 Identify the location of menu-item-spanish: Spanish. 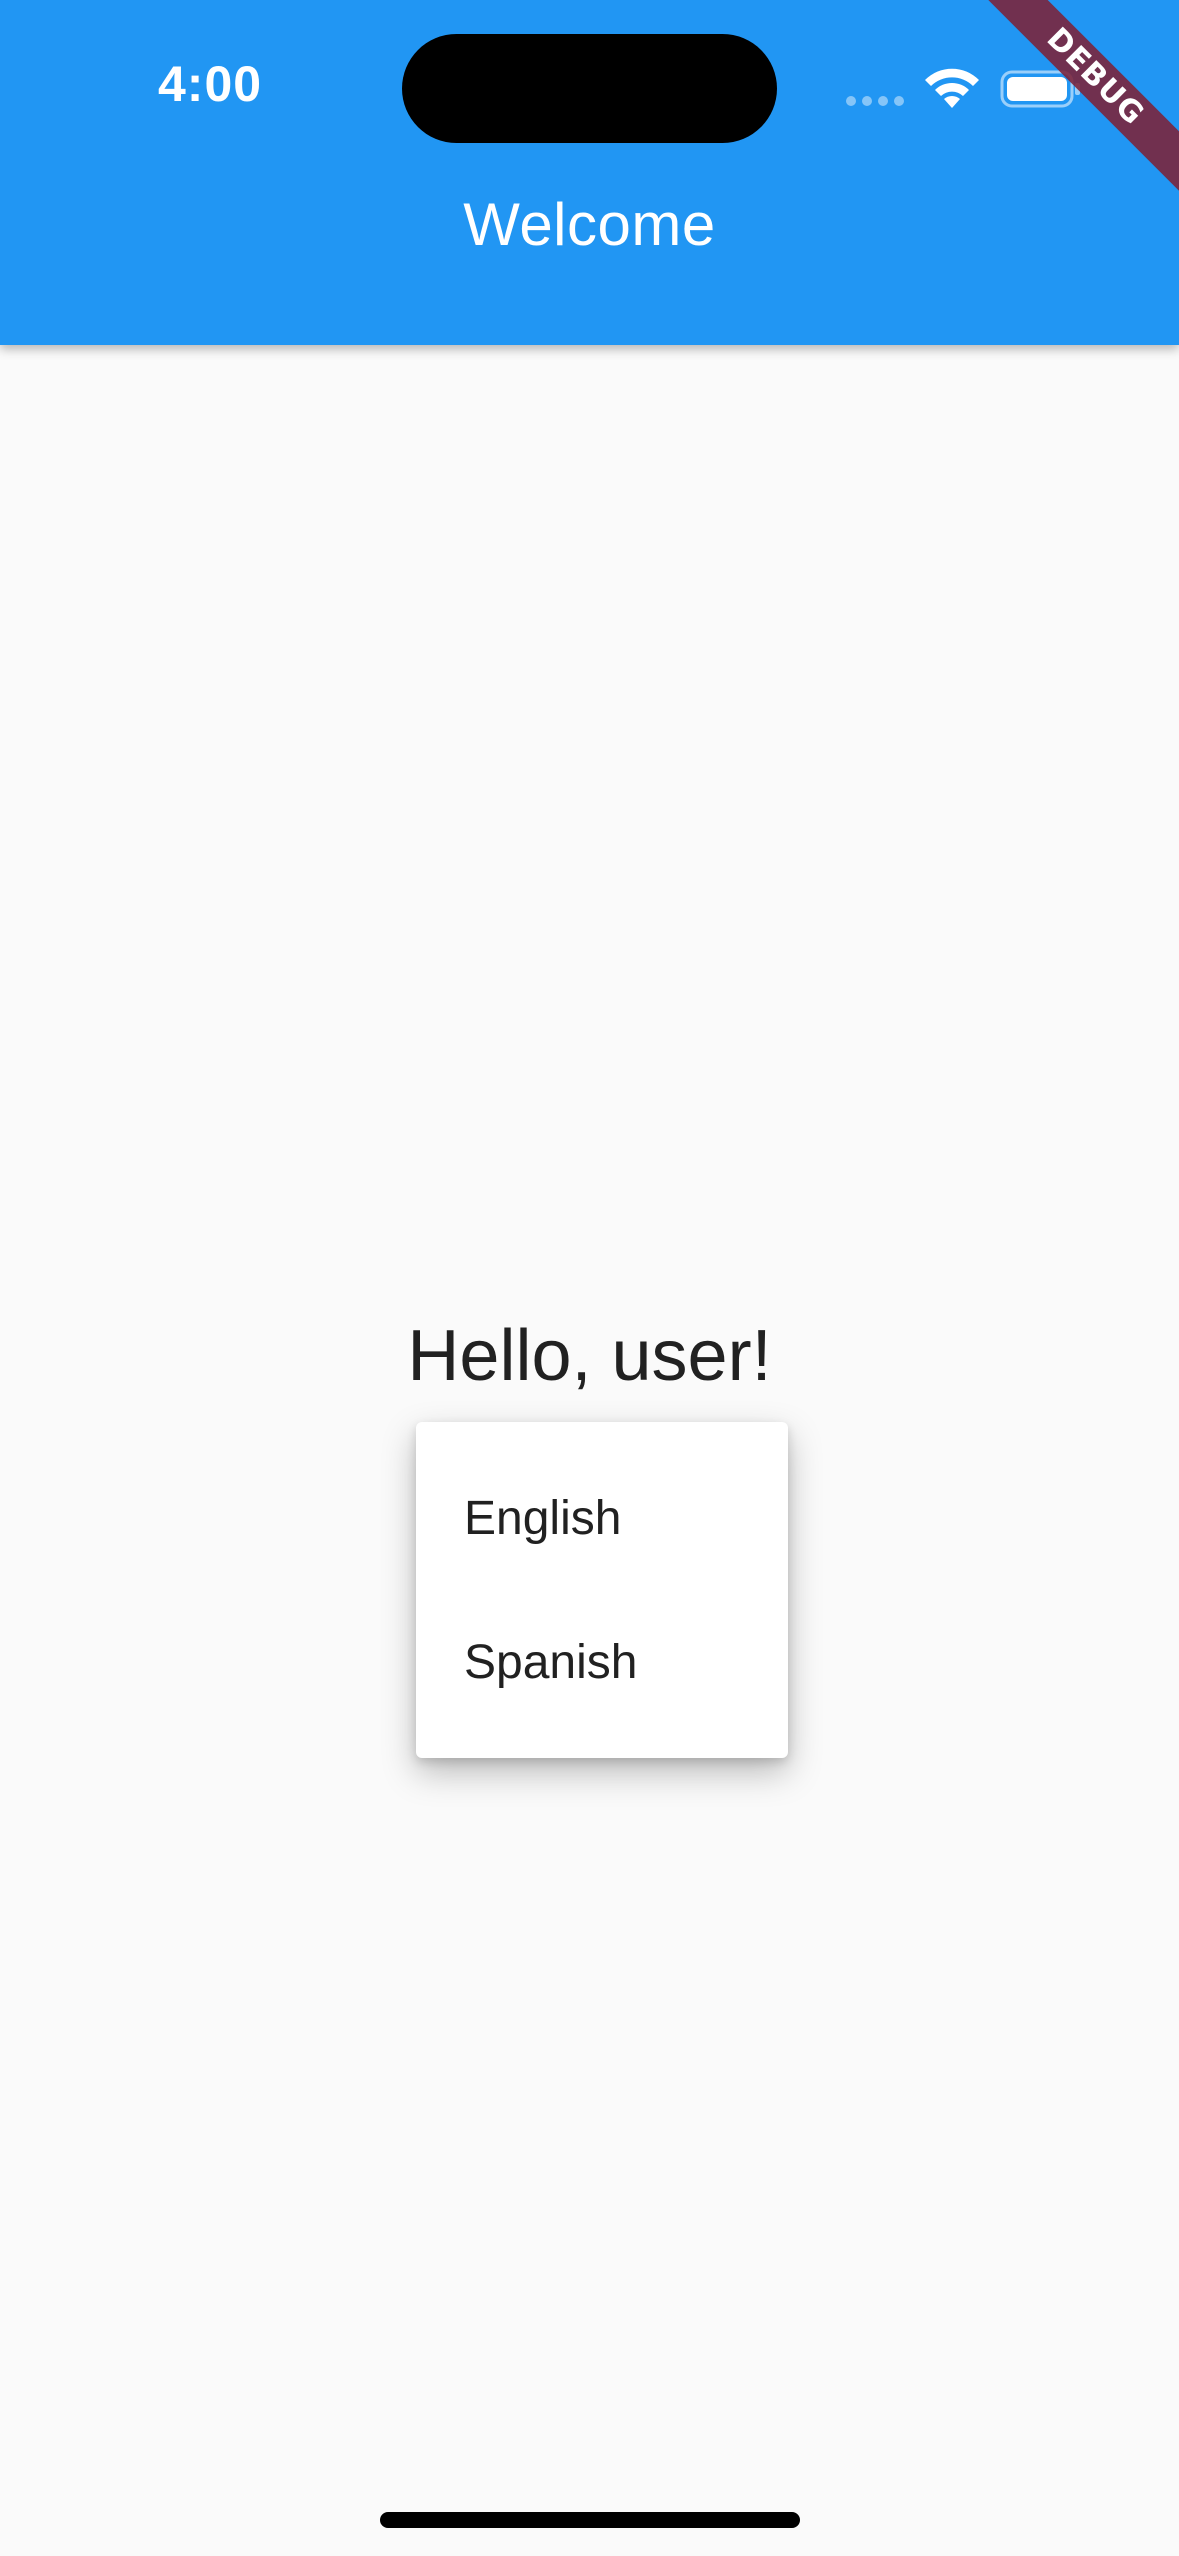
(602, 1662).